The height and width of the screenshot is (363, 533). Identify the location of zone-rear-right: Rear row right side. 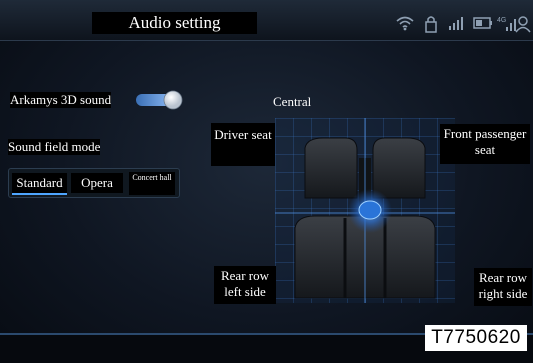
(503, 287).